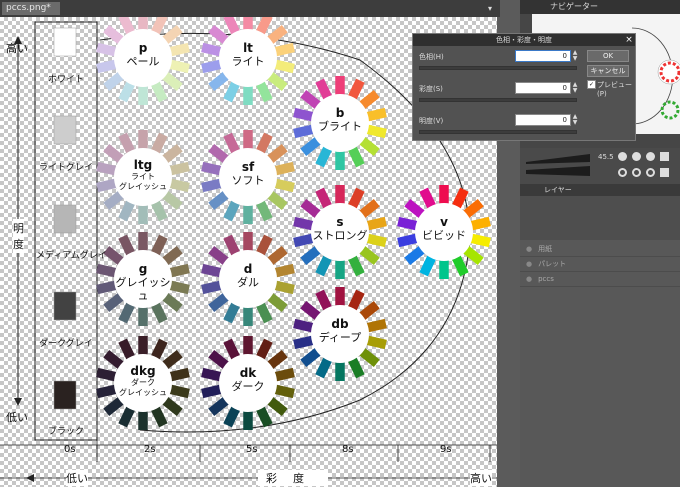 This screenshot has width=680, height=487. What do you see at coordinates (574, 6) in the screenshot?
I see `navigator-title: ナビゲーター` at bounding box center [574, 6].